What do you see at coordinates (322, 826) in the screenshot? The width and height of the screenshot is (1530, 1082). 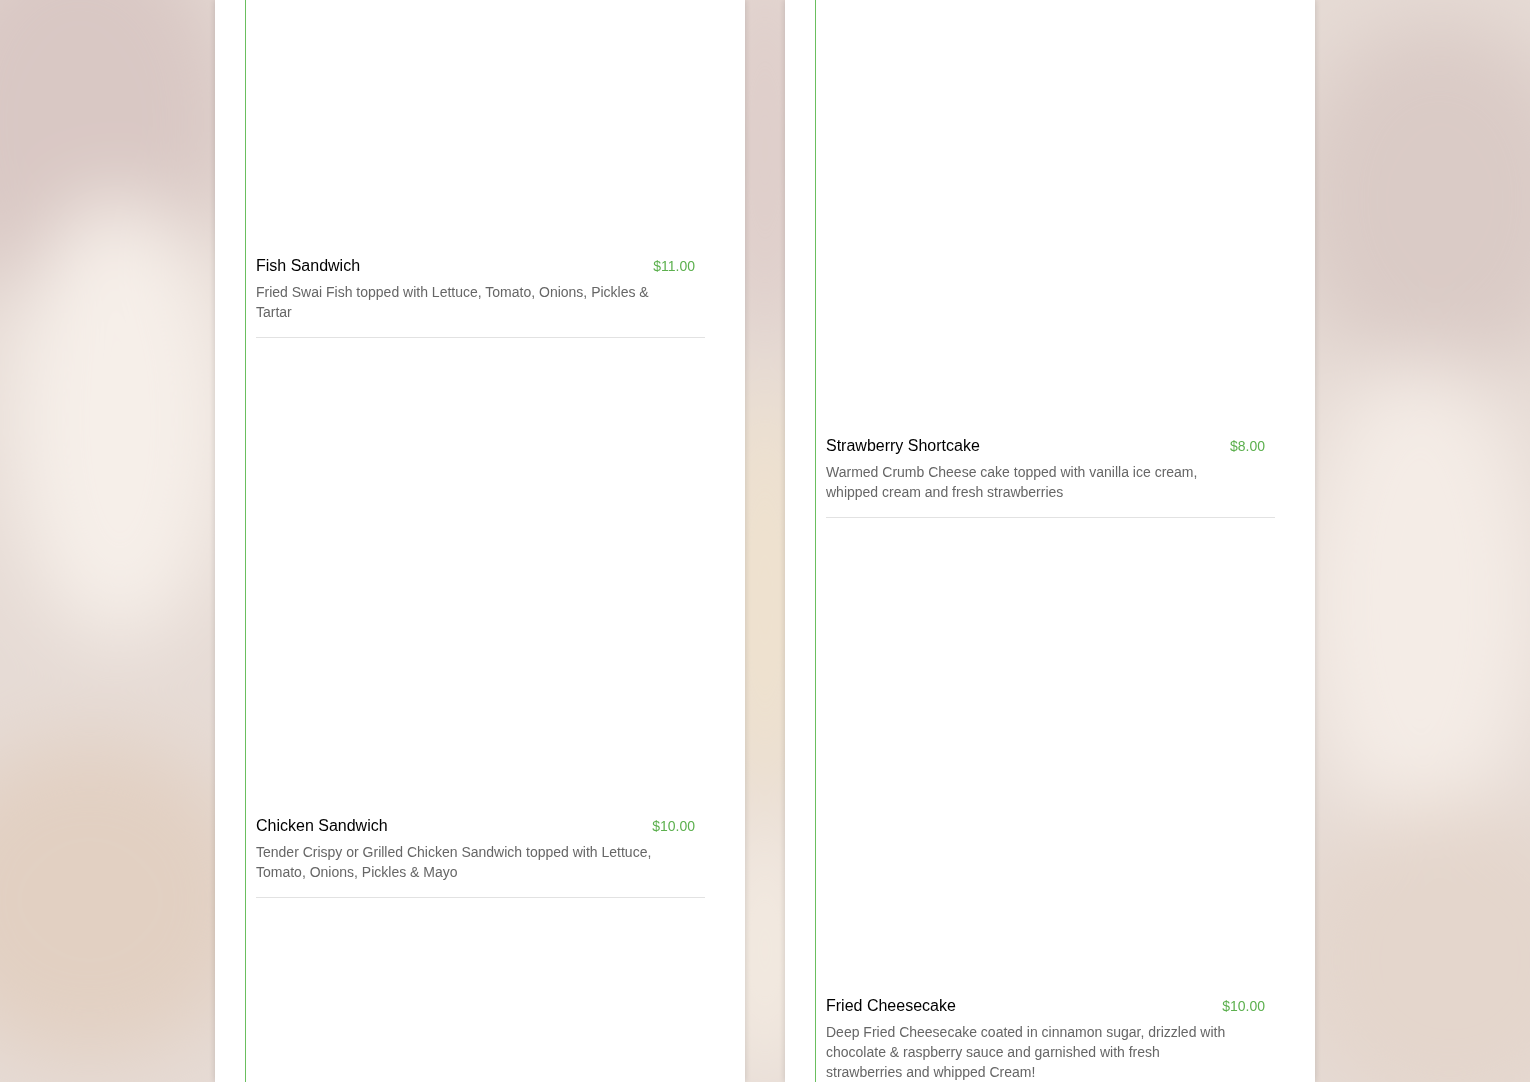 I see `item-name: Chicken Sandwich` at bounding box center [322, 826].